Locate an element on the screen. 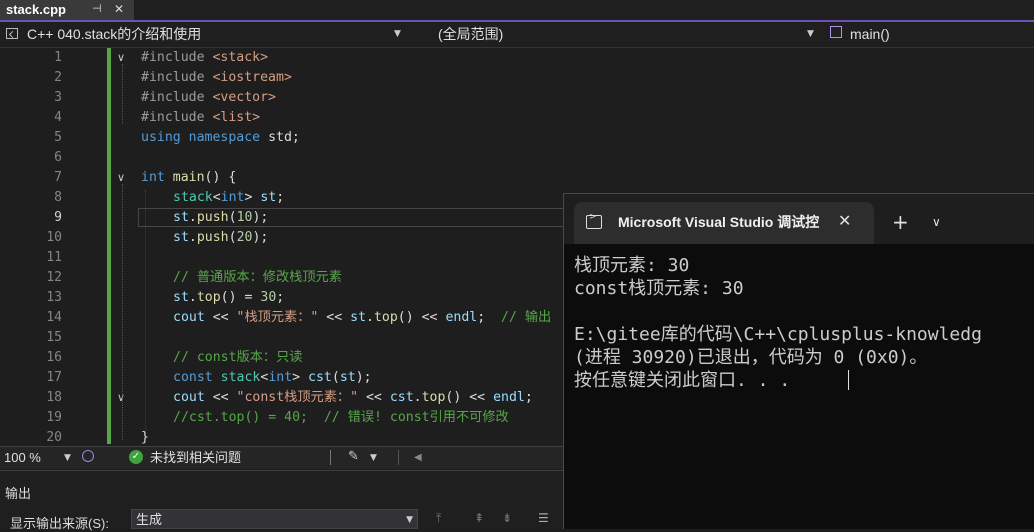 The height and width of the screenshot is (532, 1034). method-icon is located at coordinates (836, 32).